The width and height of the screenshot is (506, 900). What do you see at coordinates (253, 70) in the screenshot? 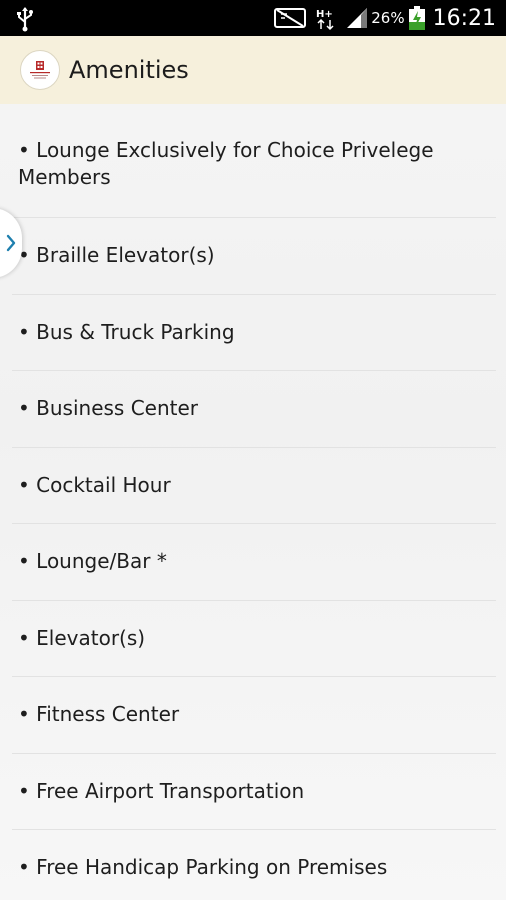
I see `app-header: Amenities` at bounding box center [253, 70].